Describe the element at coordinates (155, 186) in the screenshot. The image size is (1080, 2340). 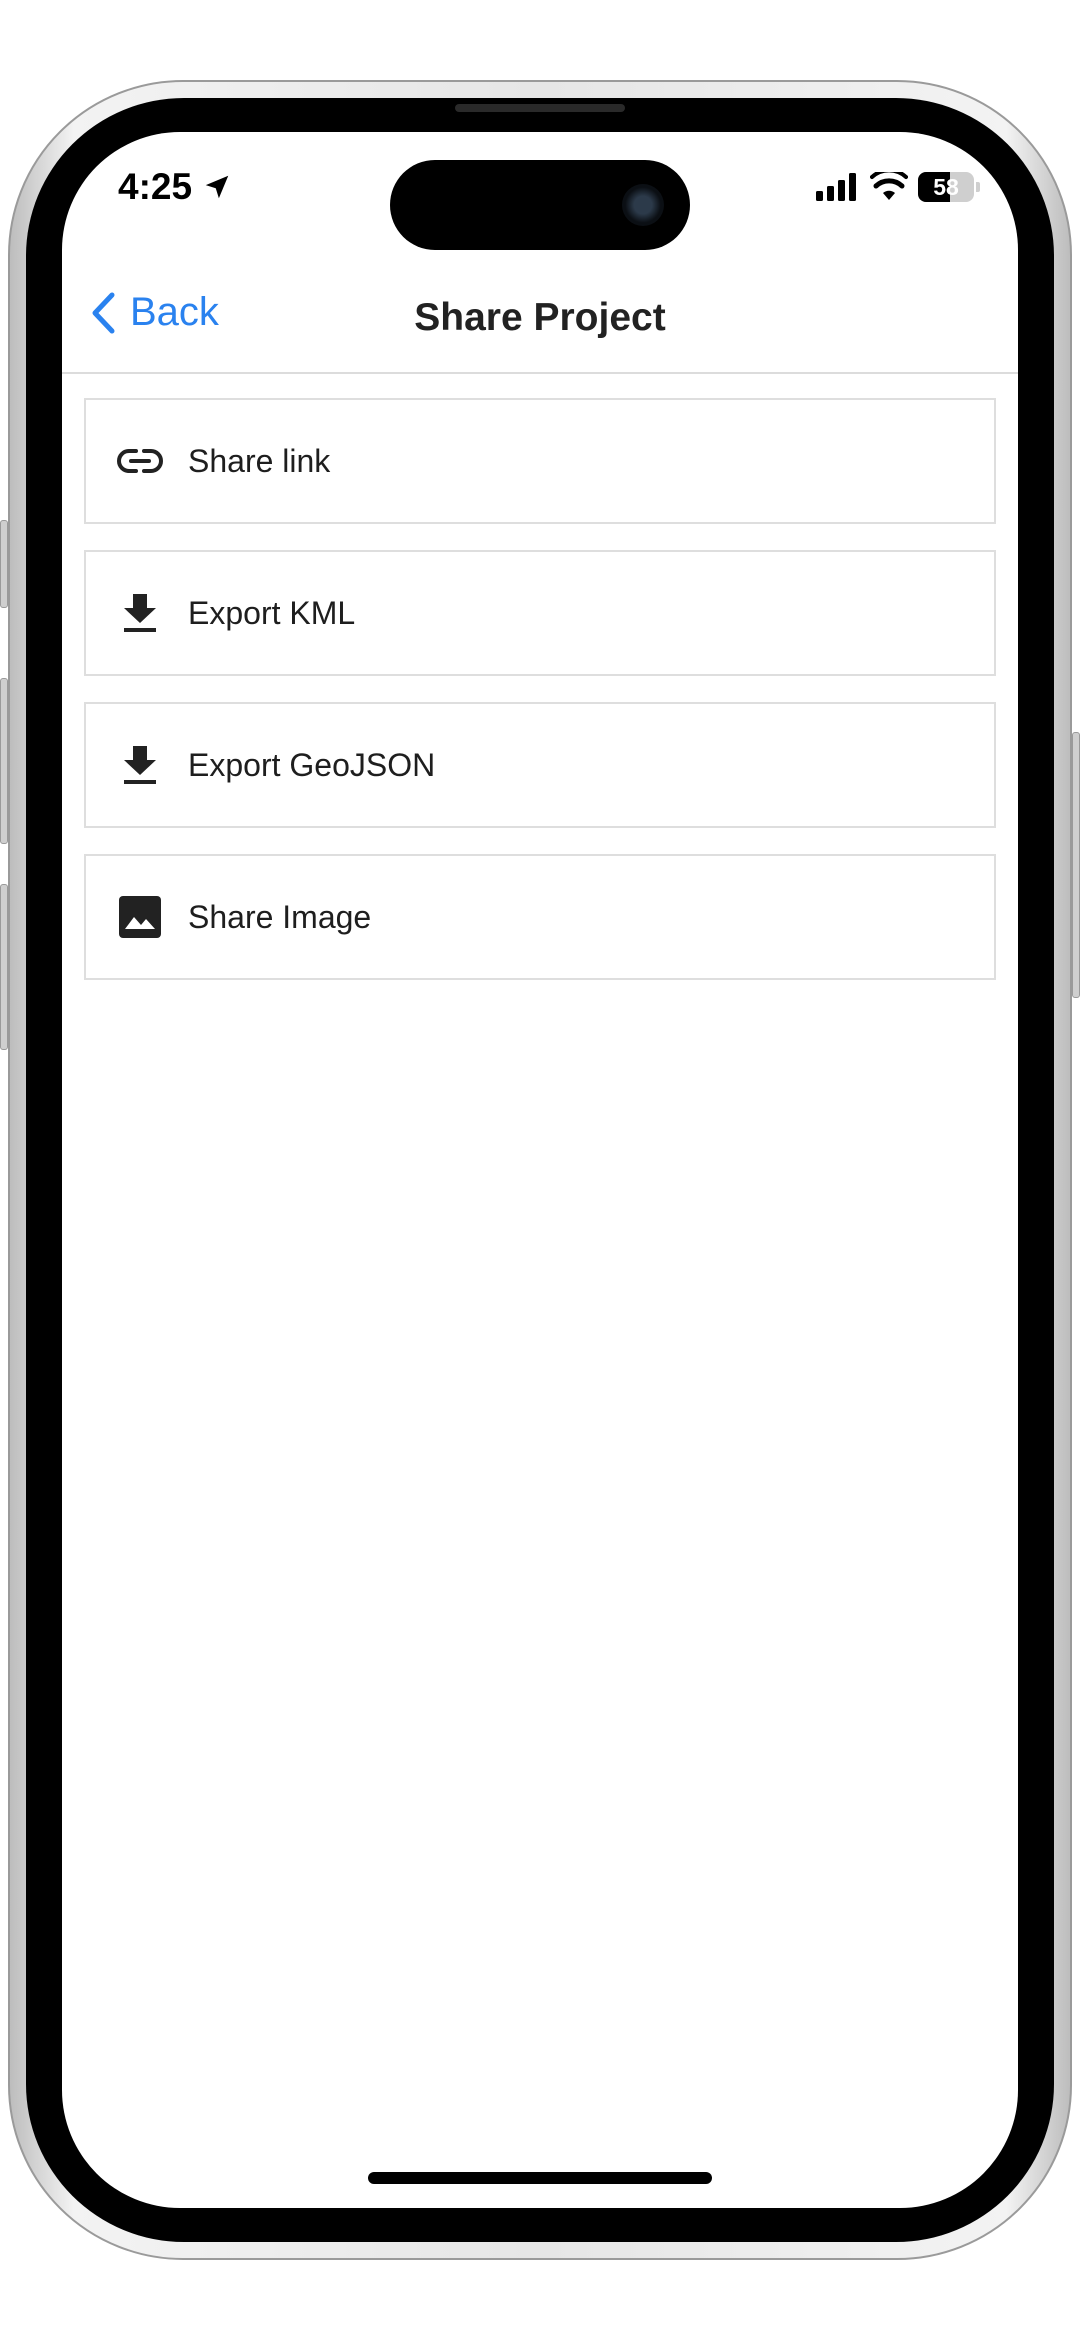
I see `status-time-label: 4:25` at that location.